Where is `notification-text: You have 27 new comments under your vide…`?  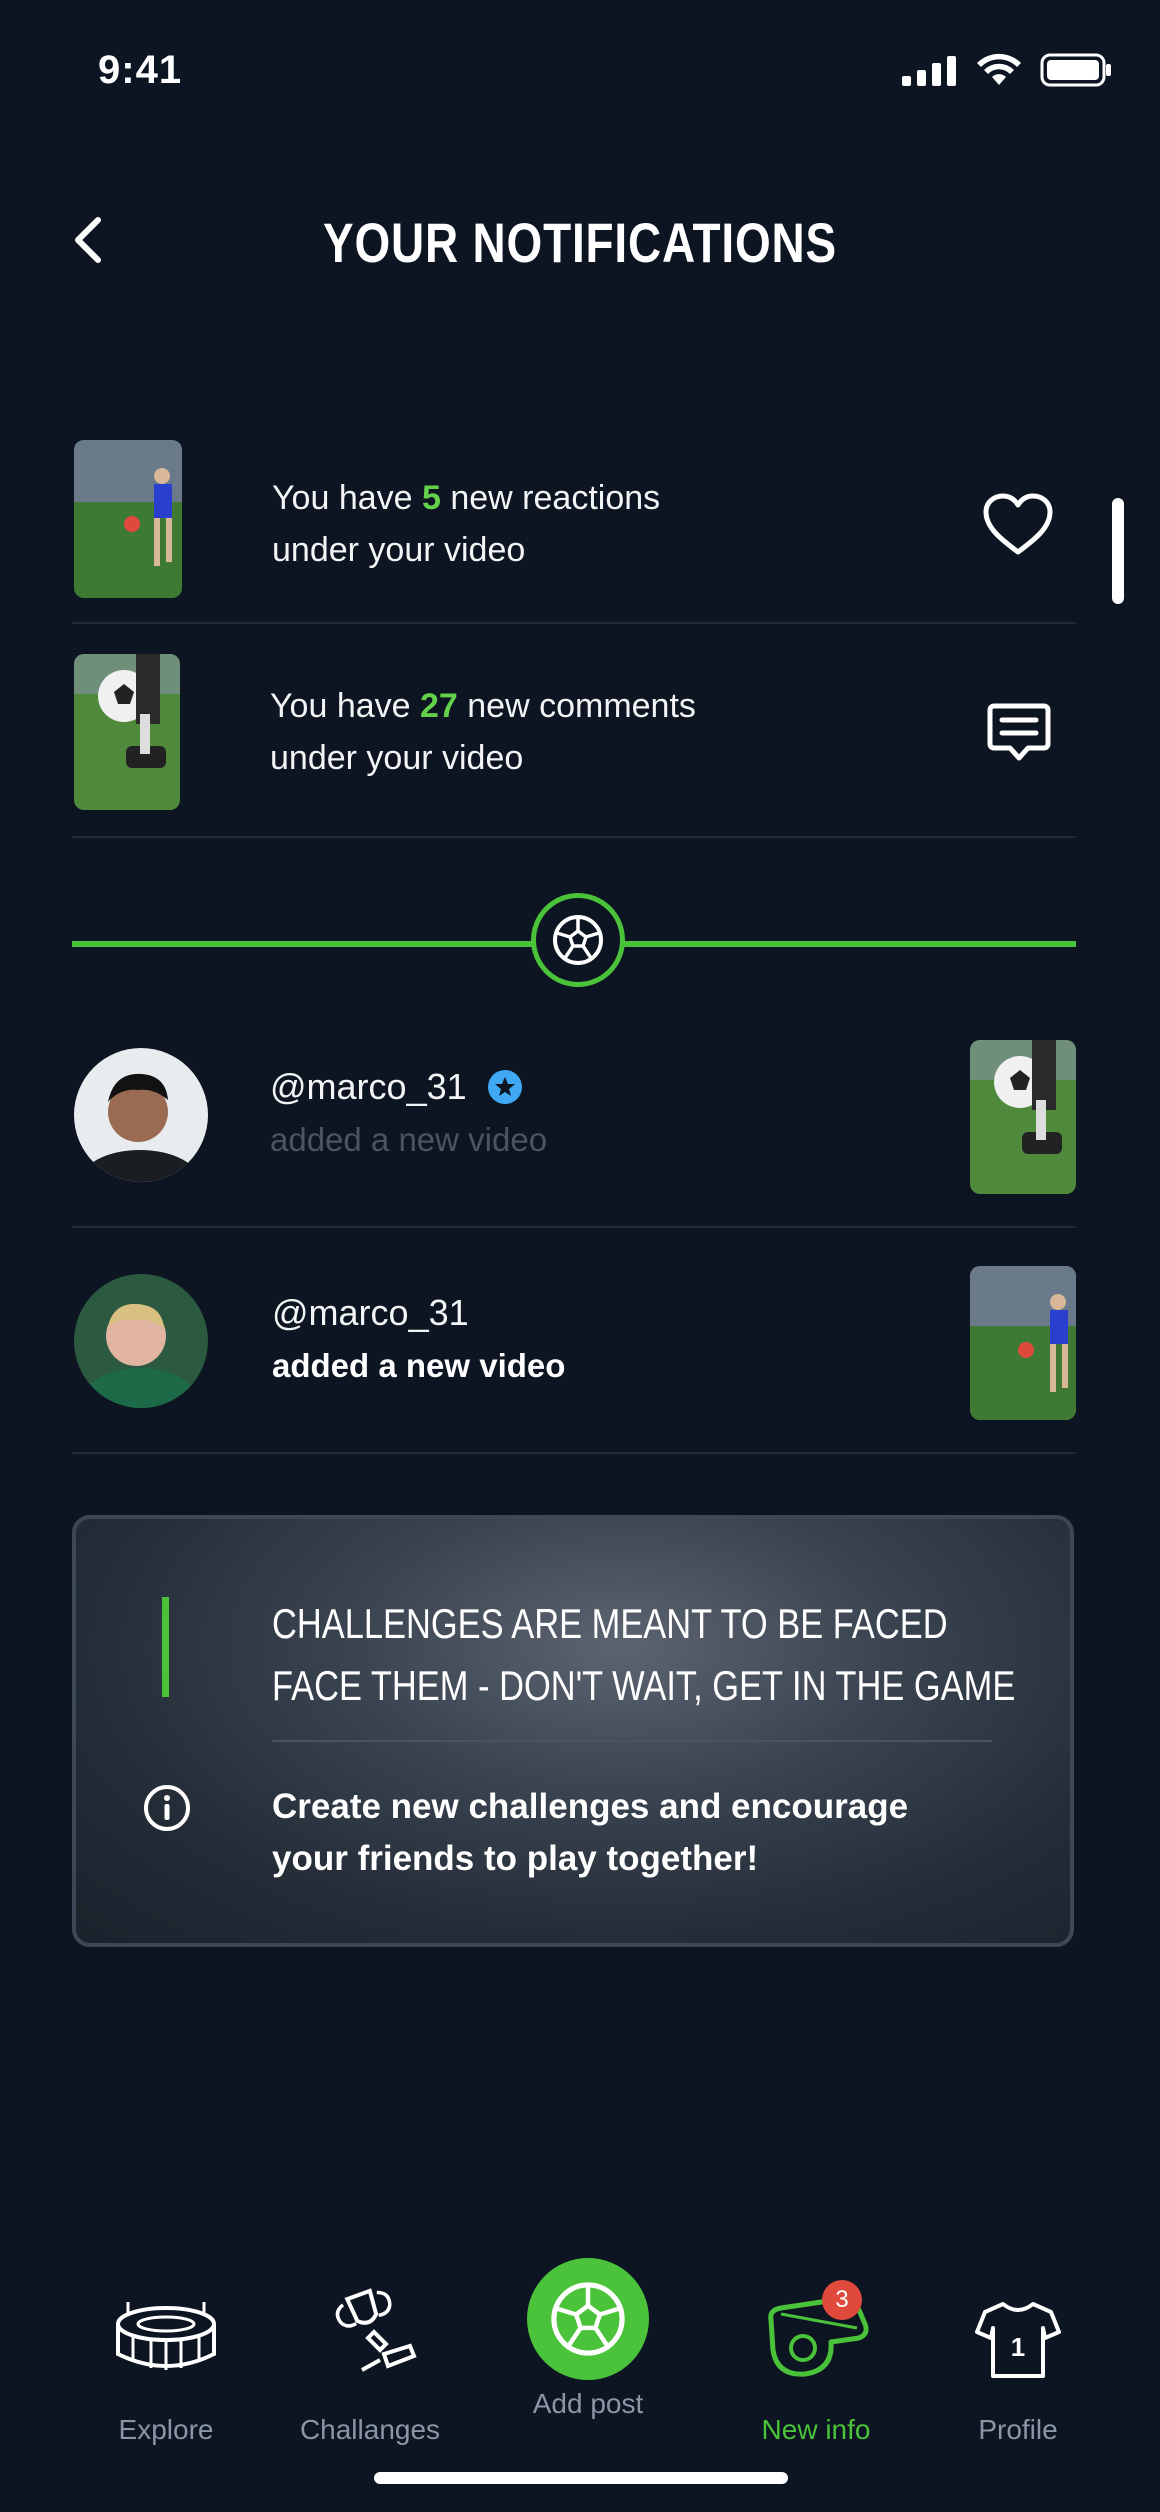
notification-text: You have 27 new comments under your vide… is located at coordinates (483, 732).